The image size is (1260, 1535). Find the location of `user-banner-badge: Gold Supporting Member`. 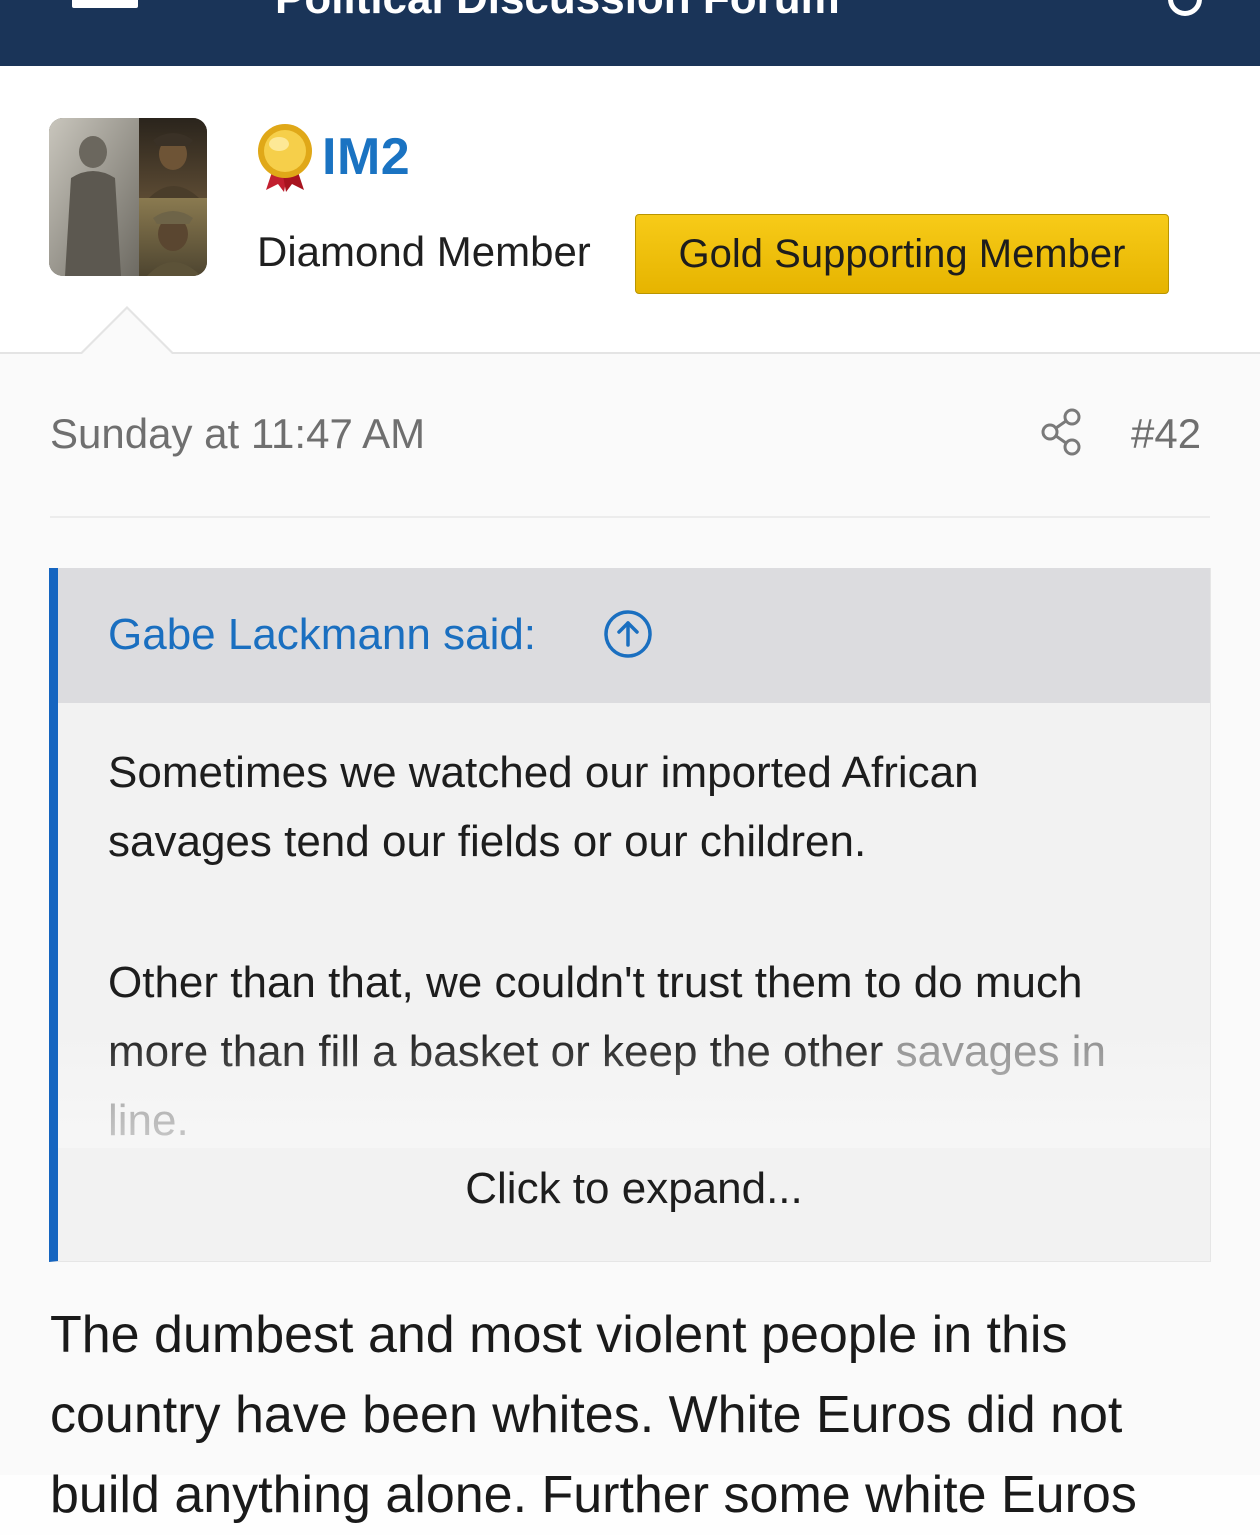

user-banner-badge: Gold Supporting Member is located at coordinates (902, 254).